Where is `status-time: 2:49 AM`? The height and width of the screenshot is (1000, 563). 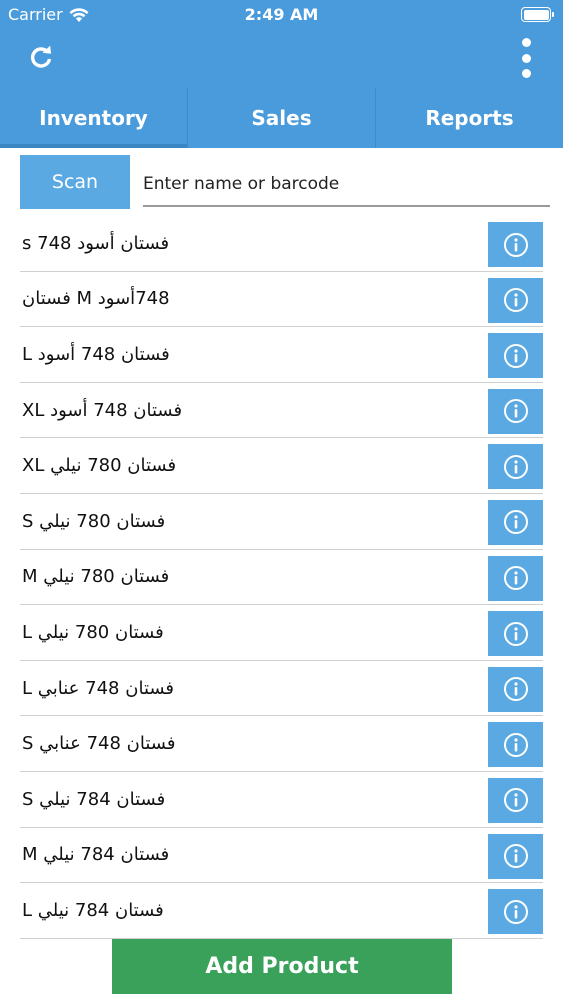 status-time: 2:49 AM is located at coordinates (281, 14).